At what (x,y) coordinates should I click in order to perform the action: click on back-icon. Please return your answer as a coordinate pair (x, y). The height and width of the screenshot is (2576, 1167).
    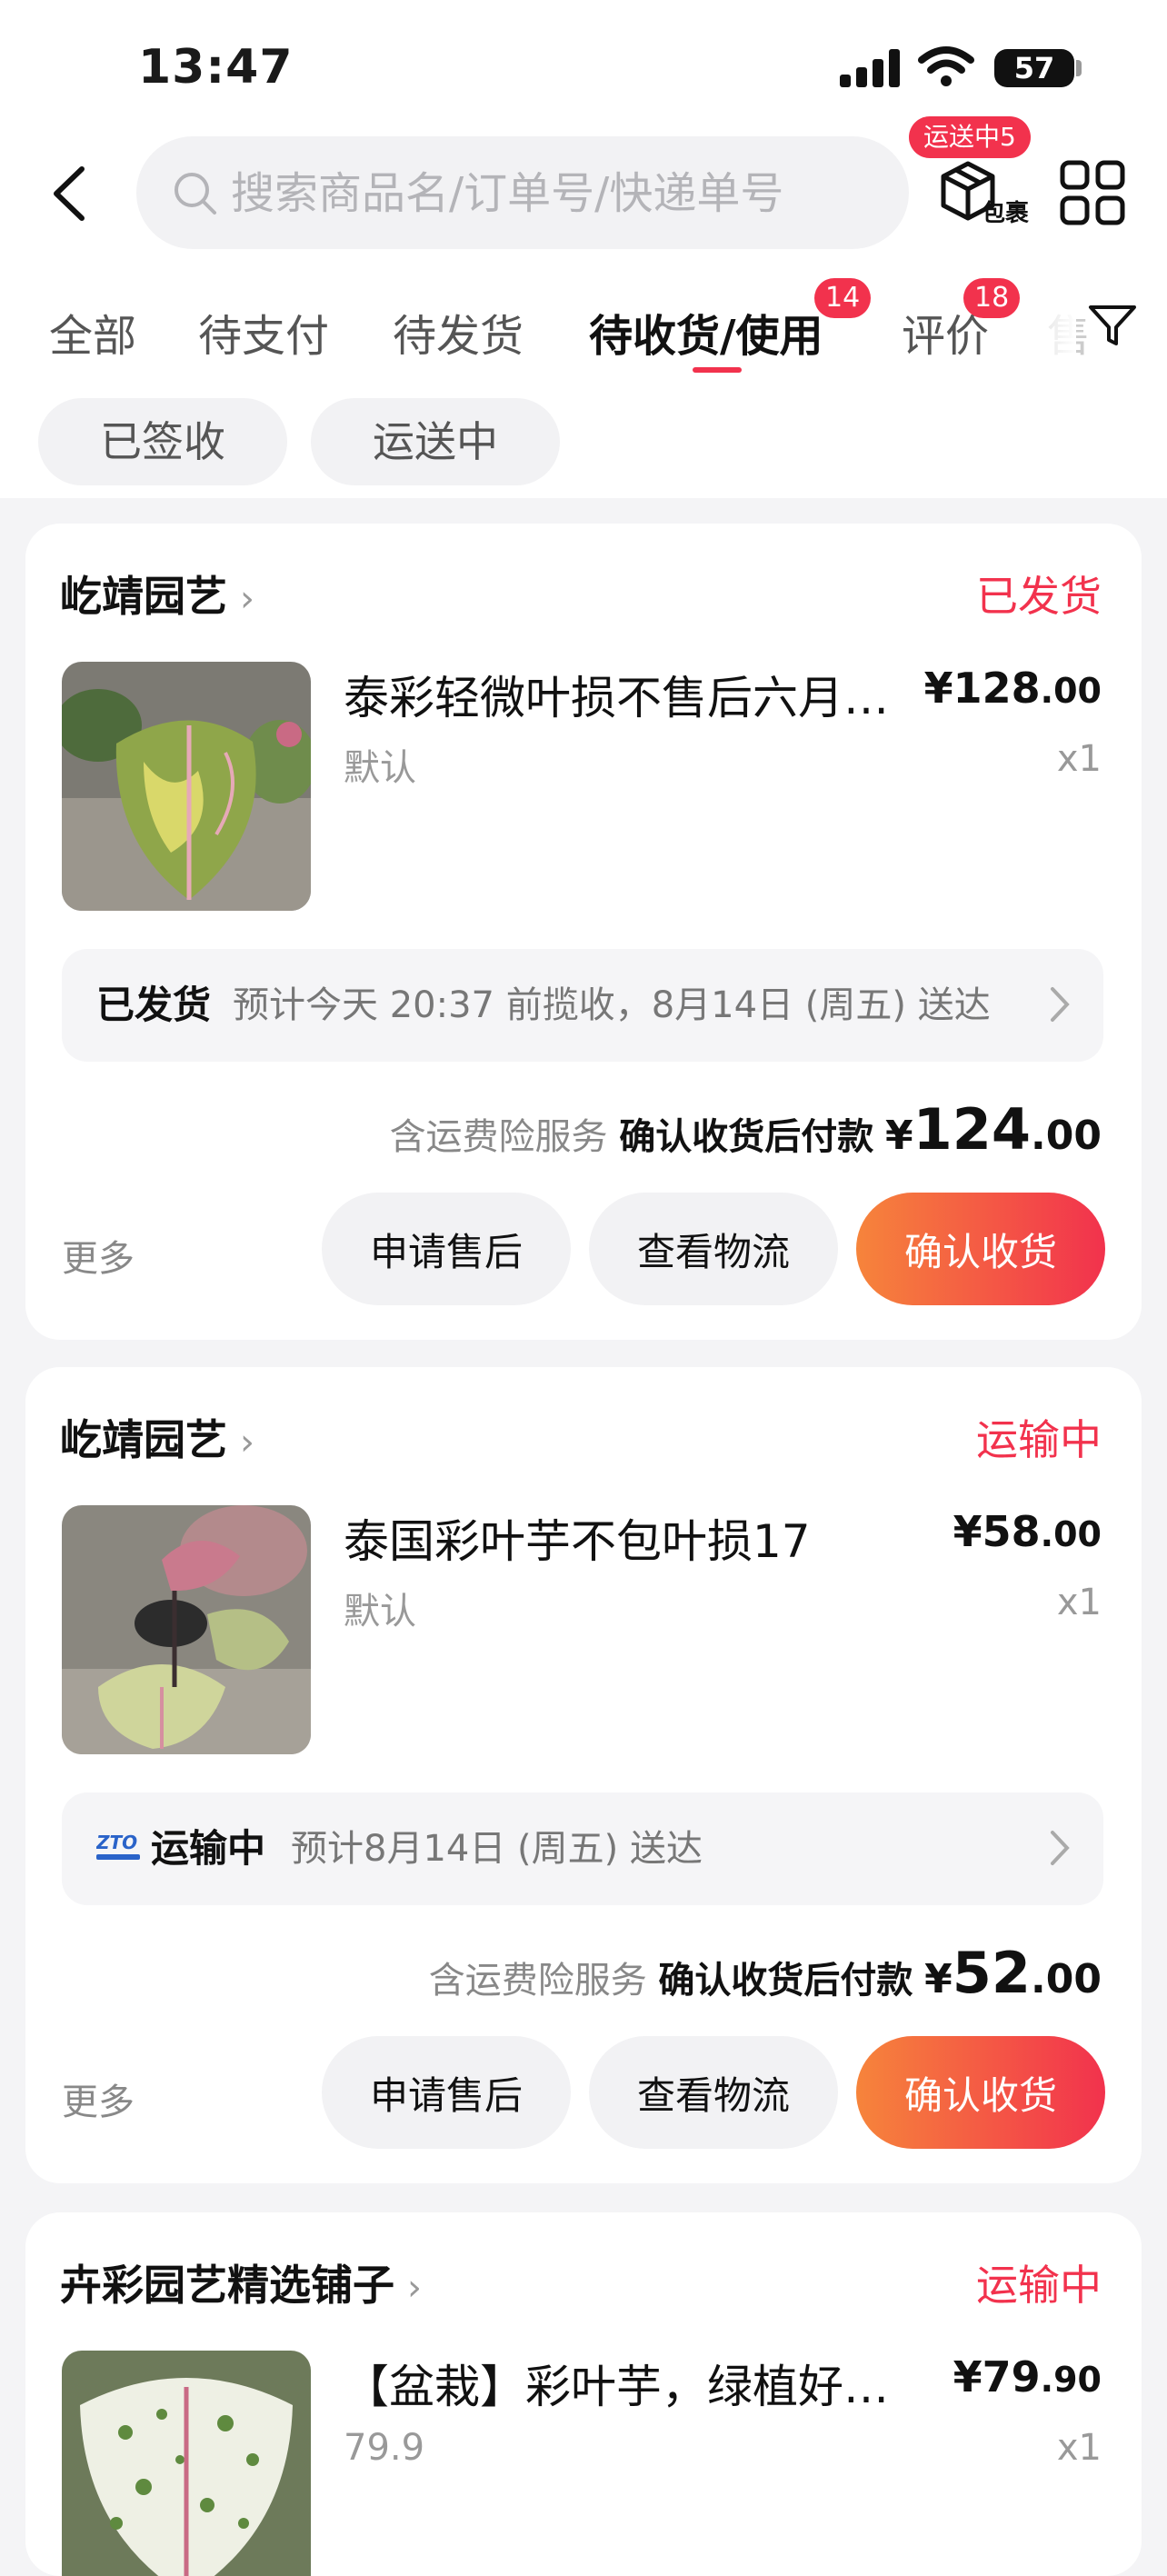
    Looking at the image, I should click on (70, 194).